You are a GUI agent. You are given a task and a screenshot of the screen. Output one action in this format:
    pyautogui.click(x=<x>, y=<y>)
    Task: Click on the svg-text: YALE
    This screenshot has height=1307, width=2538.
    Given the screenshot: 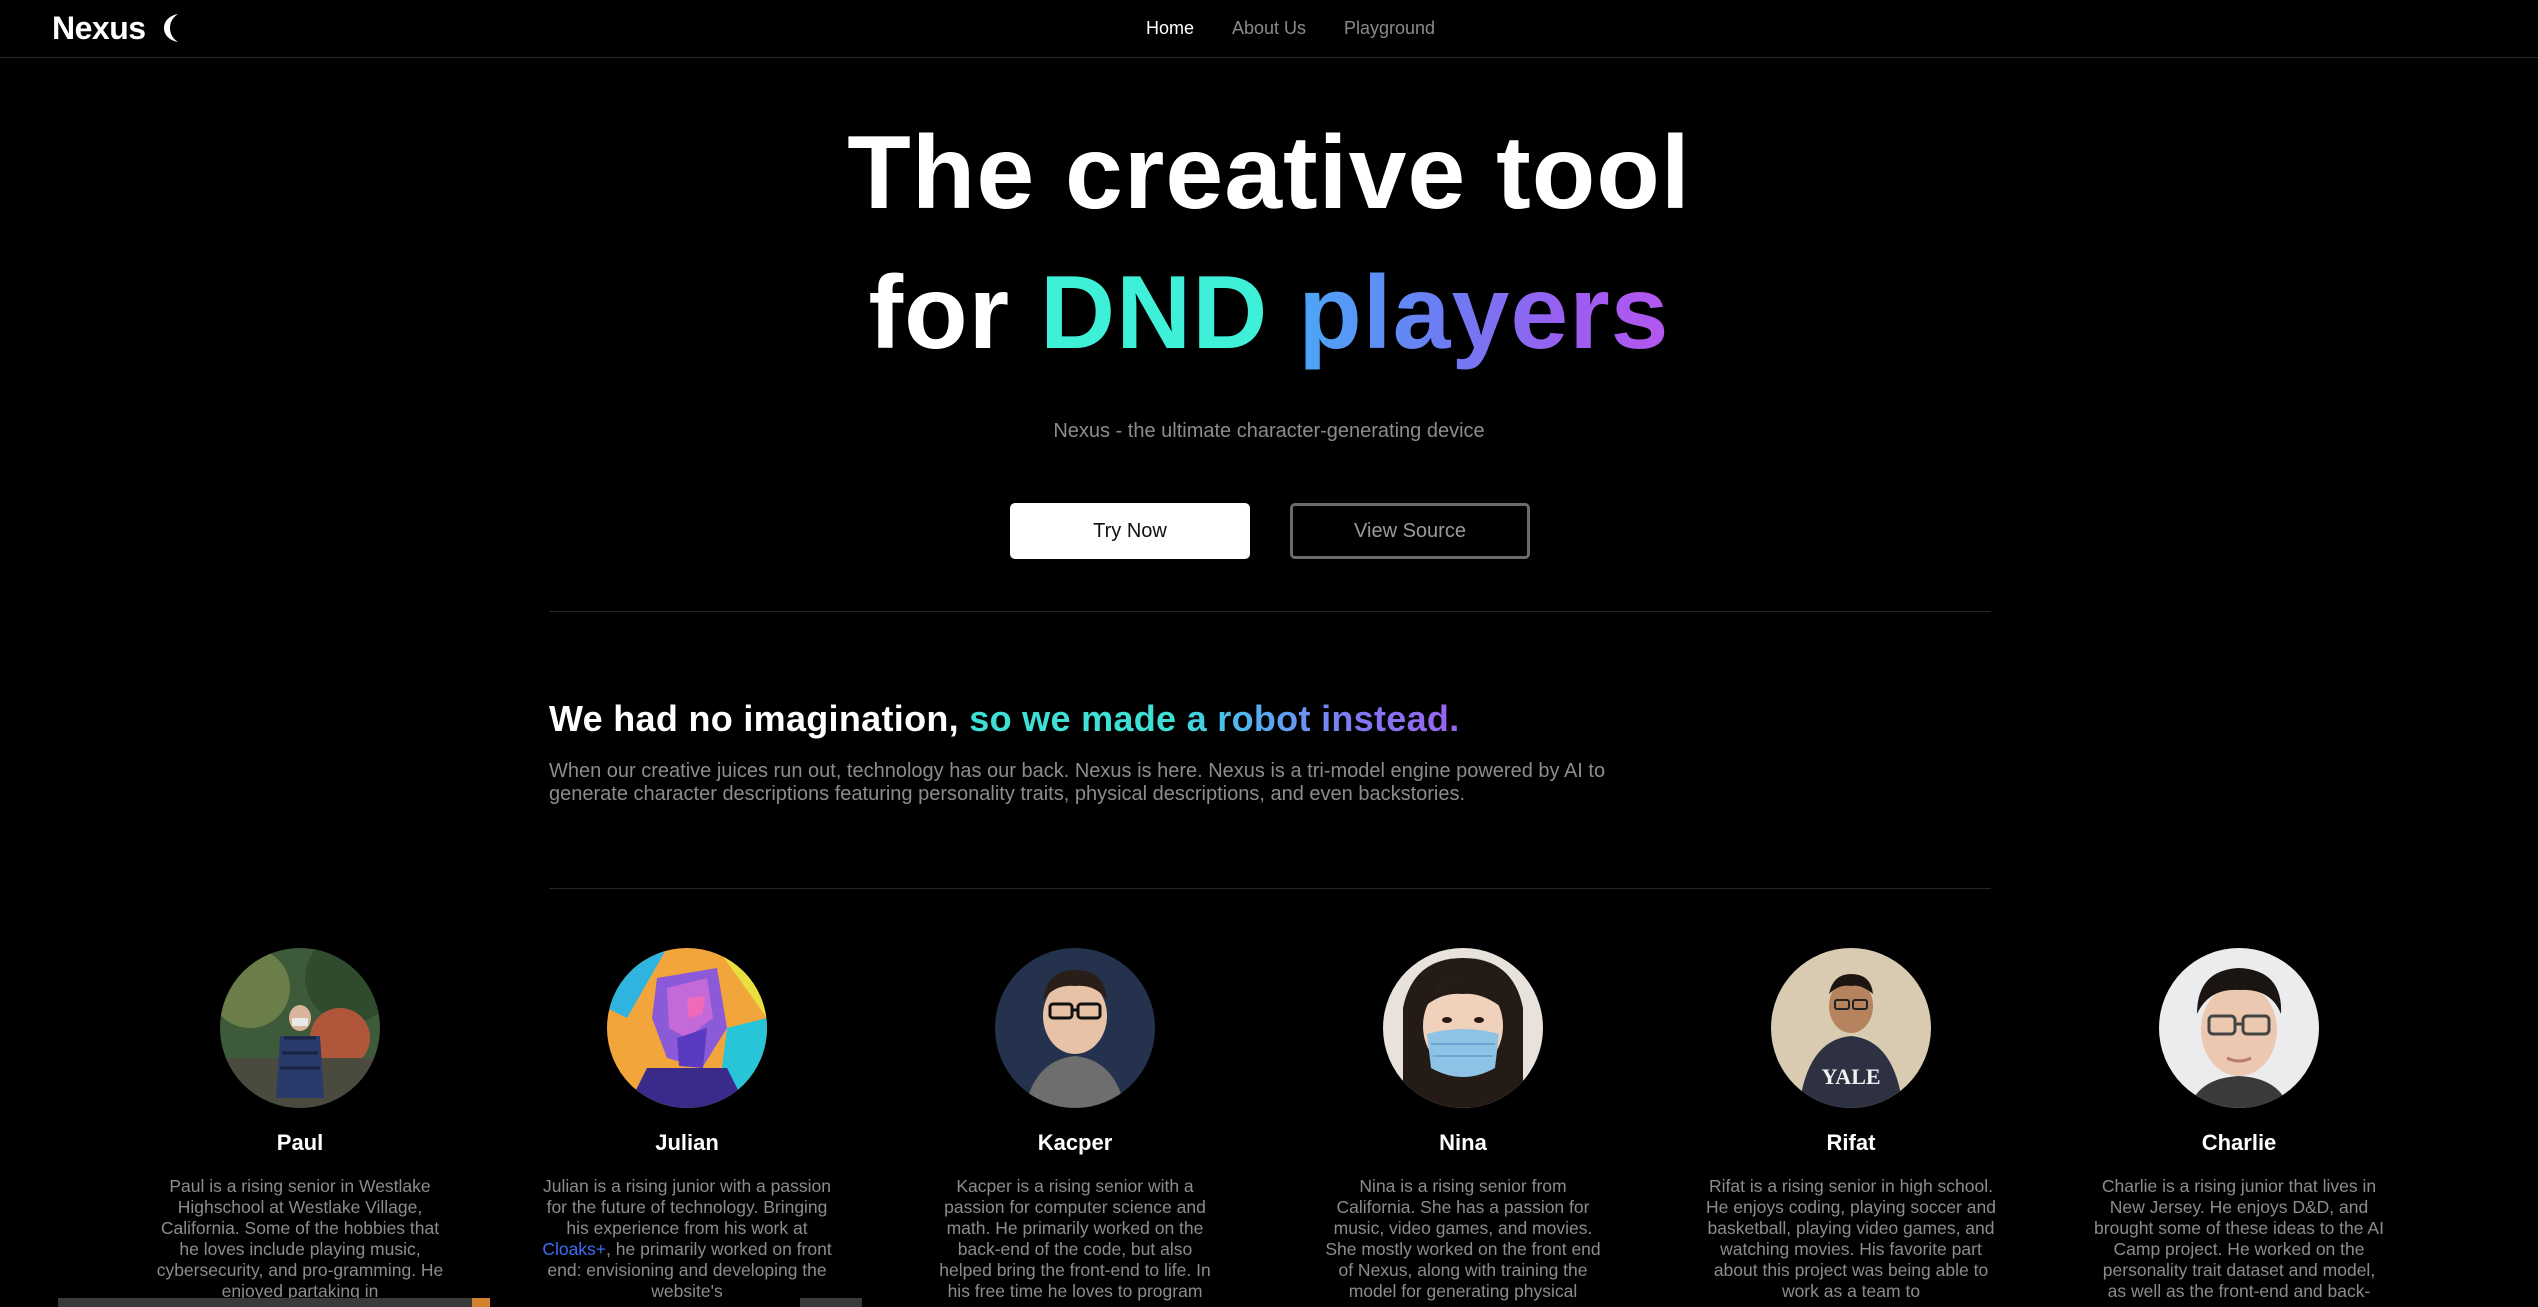 What is the action you would take?
    pyautogui.click(x=1850, y=1076)
    